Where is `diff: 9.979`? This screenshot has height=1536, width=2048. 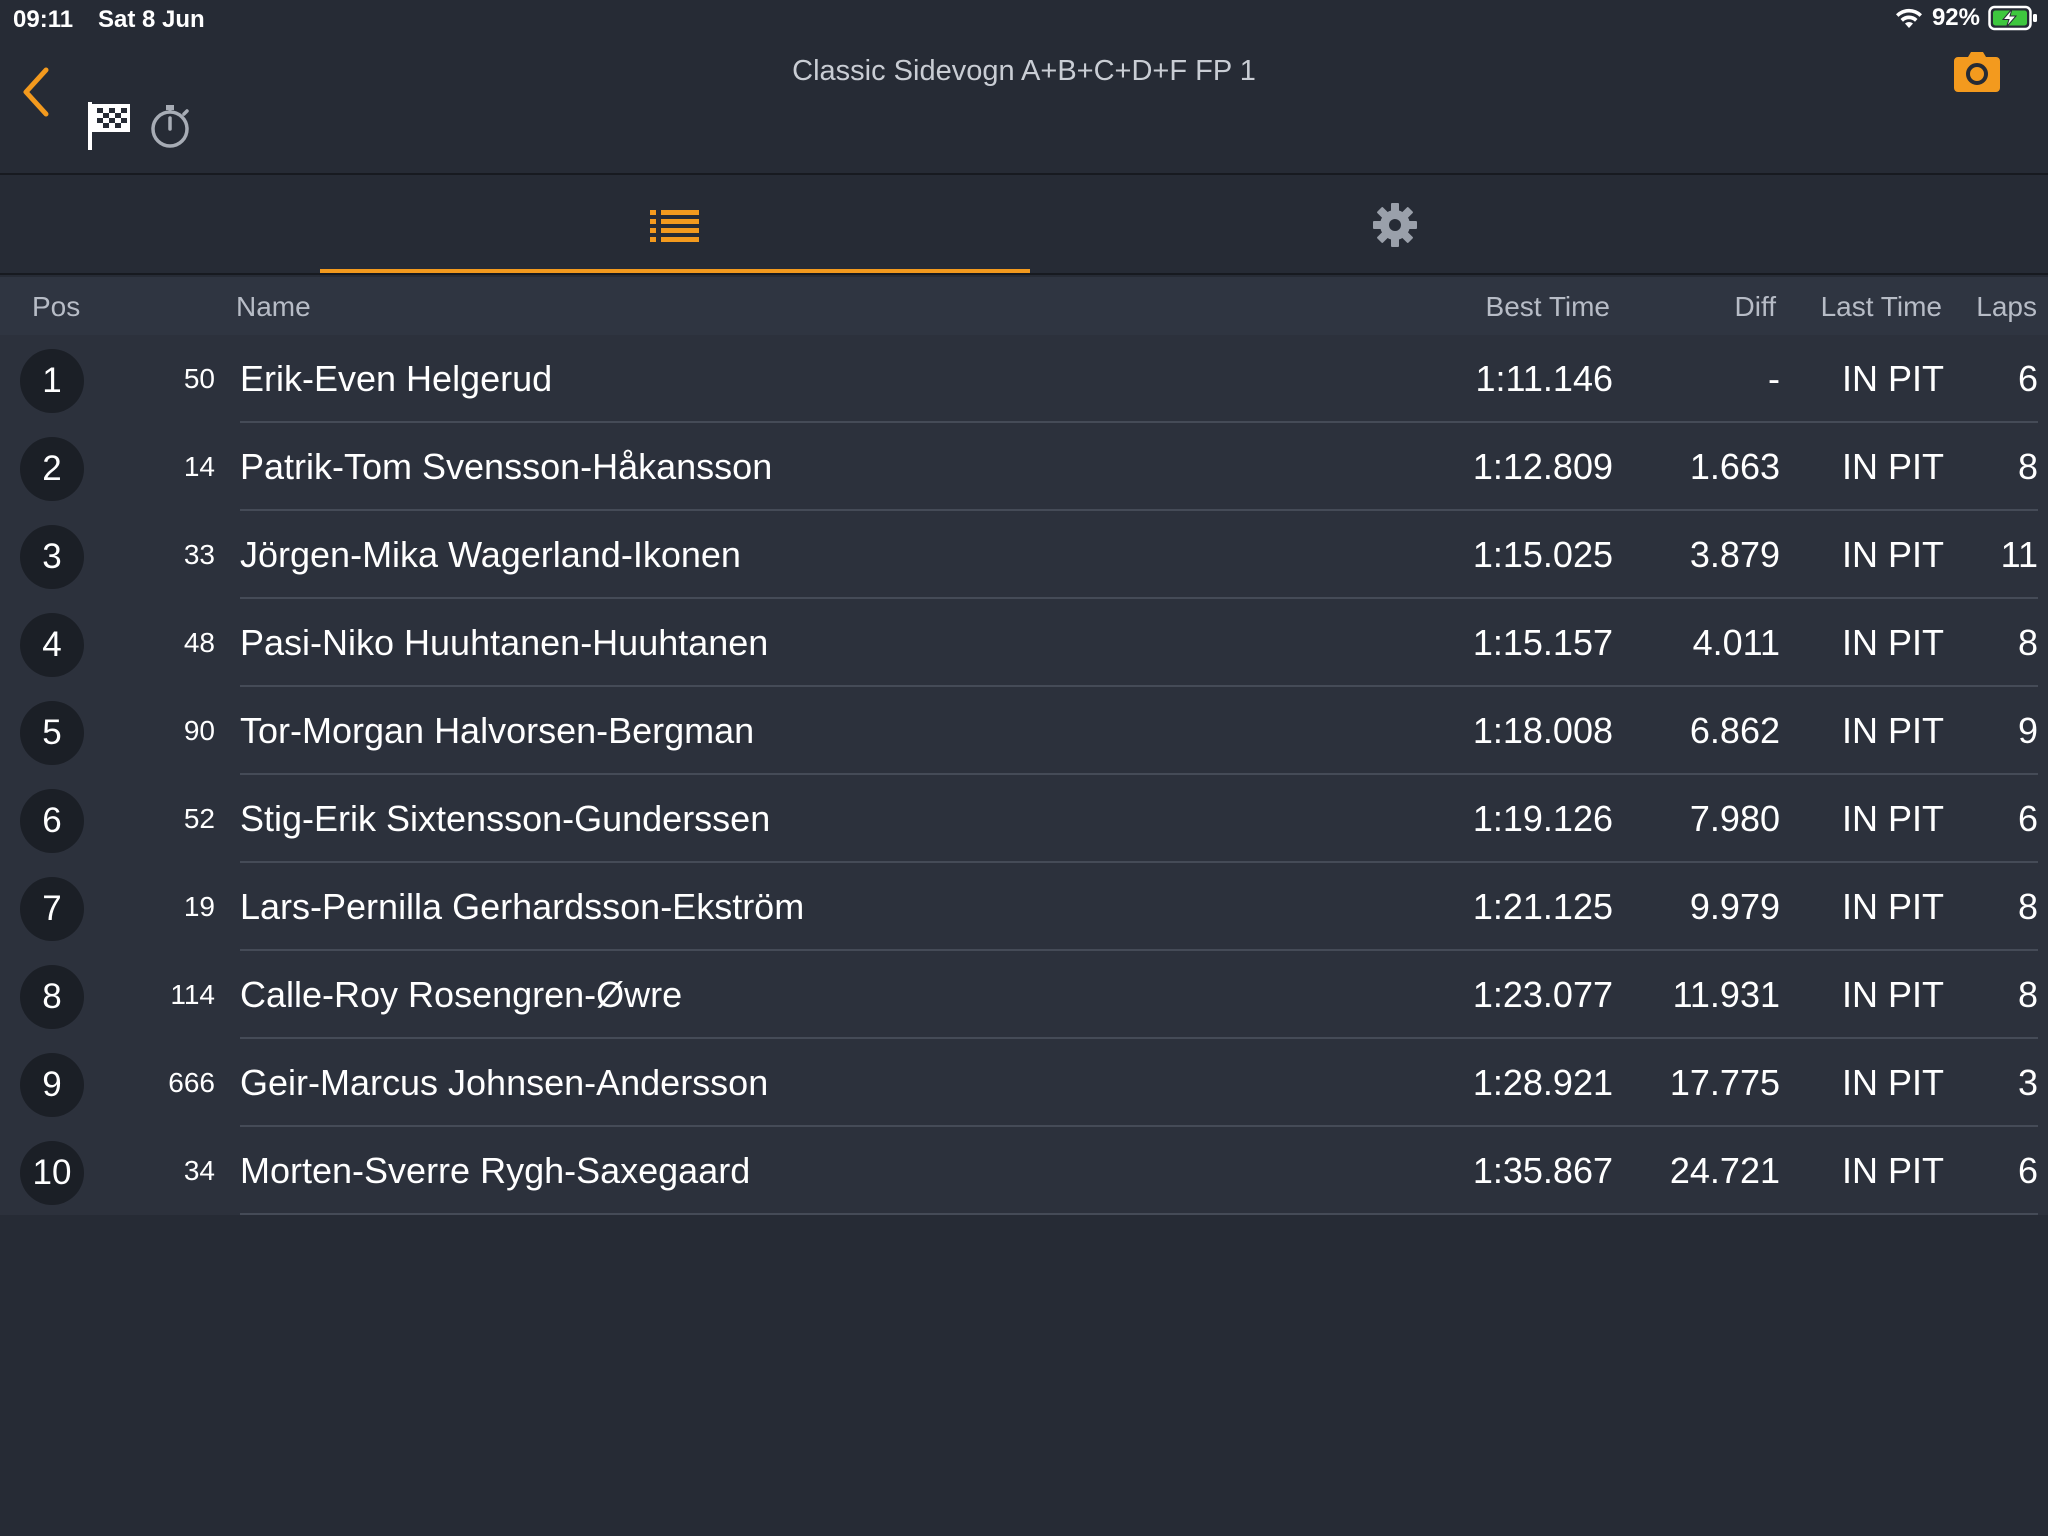
diff: 9.979 is located at coordinates (1734, 906).